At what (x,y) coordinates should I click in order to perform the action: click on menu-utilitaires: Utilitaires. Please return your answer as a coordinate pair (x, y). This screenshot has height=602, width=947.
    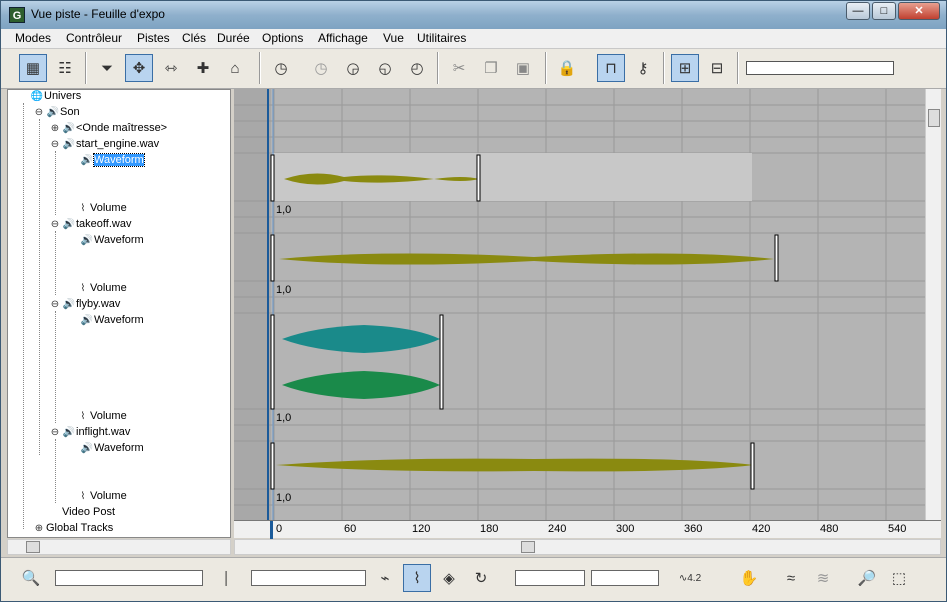
    Looking at the image, I should click on (441, 38).